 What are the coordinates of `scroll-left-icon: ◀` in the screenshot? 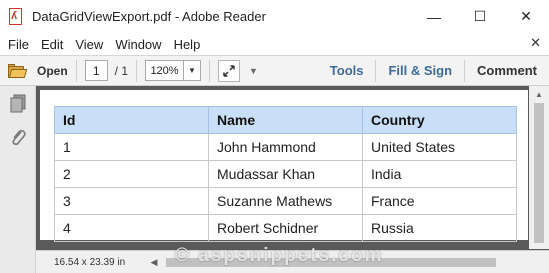 It's located at (154, 262).